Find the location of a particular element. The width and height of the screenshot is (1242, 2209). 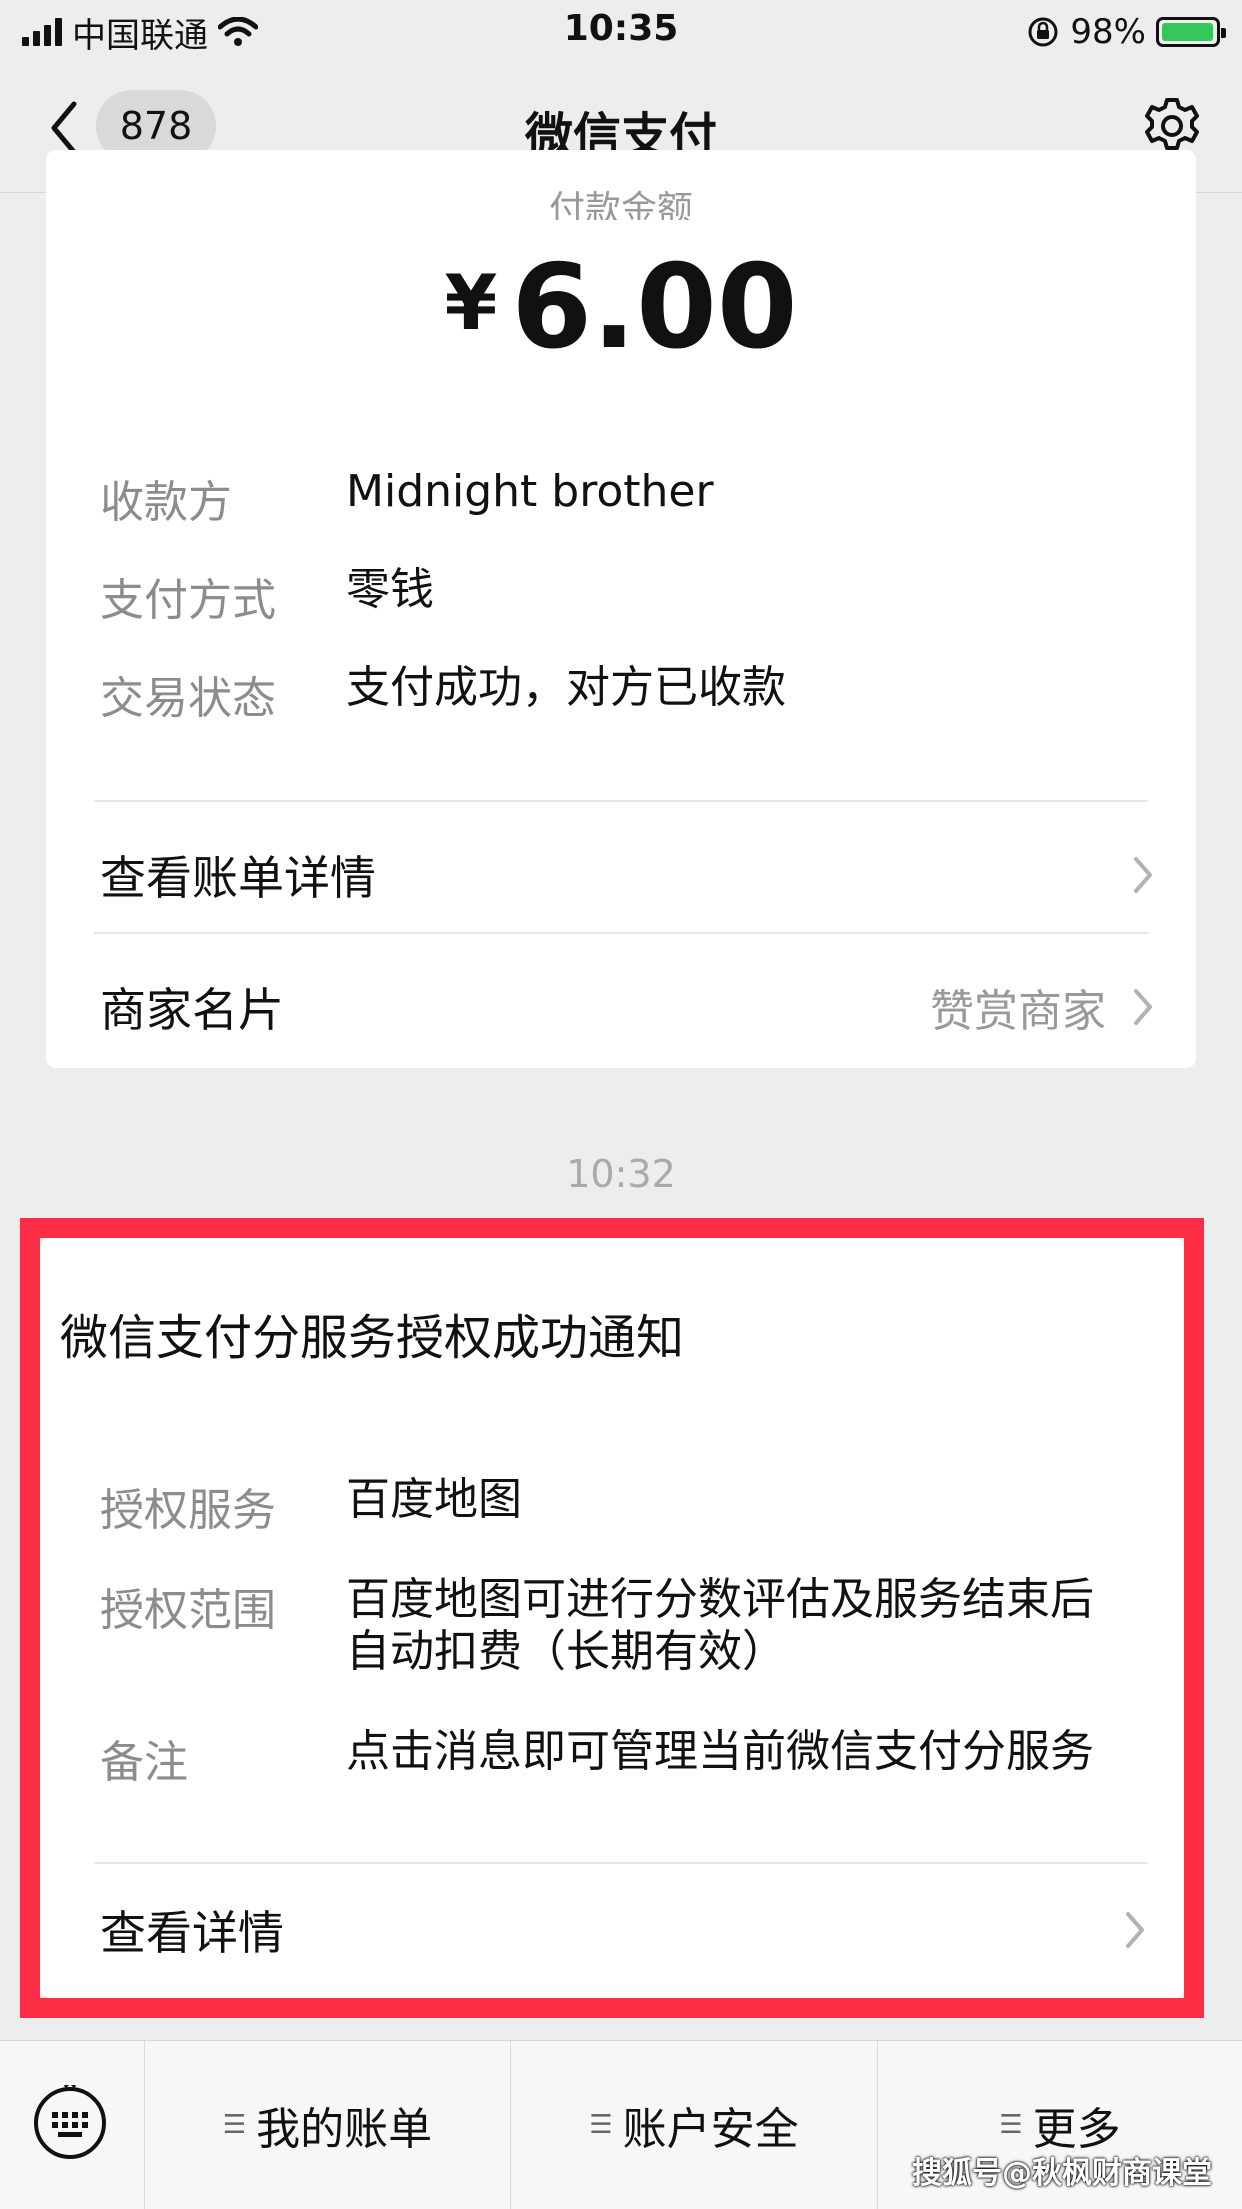

menu-account-security: ☰ 账户安全 is located at coordinates (694, 2125).